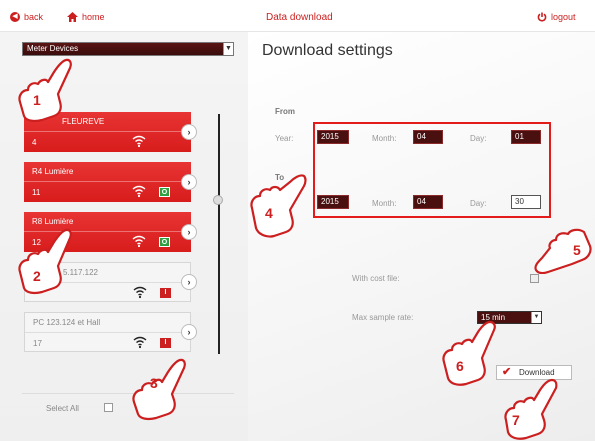 The width and height of the screenshot is (595, 441). What do you see at coordinates (37, 343) in the screenshot?
I see `device-count: 17` at bounding box center [37, 343].